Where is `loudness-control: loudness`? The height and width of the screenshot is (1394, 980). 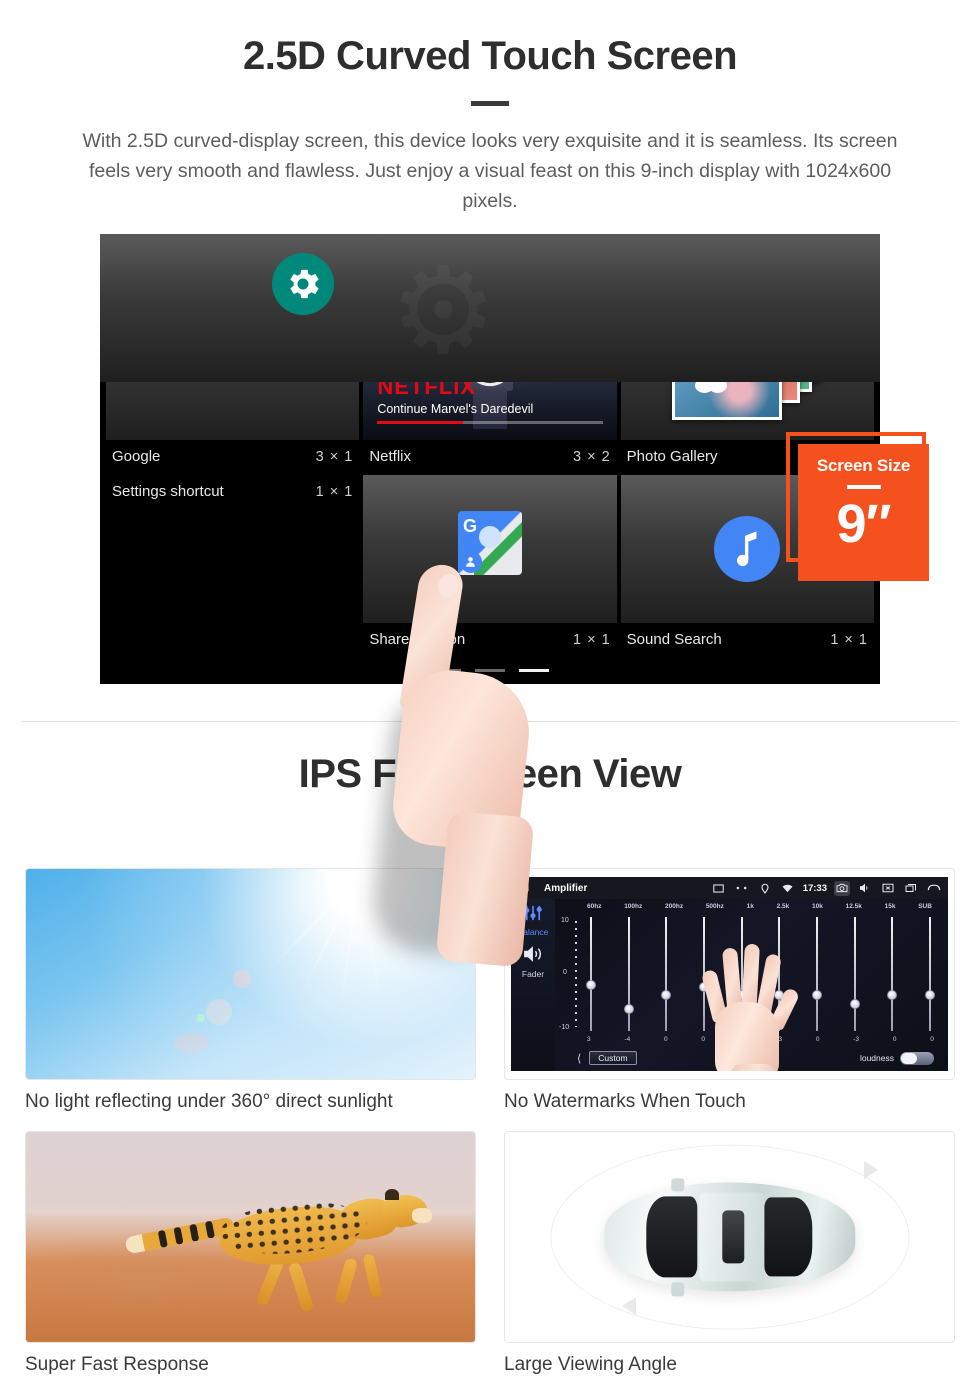
loudness-control: loudness is located at coordinates (897, 1058).